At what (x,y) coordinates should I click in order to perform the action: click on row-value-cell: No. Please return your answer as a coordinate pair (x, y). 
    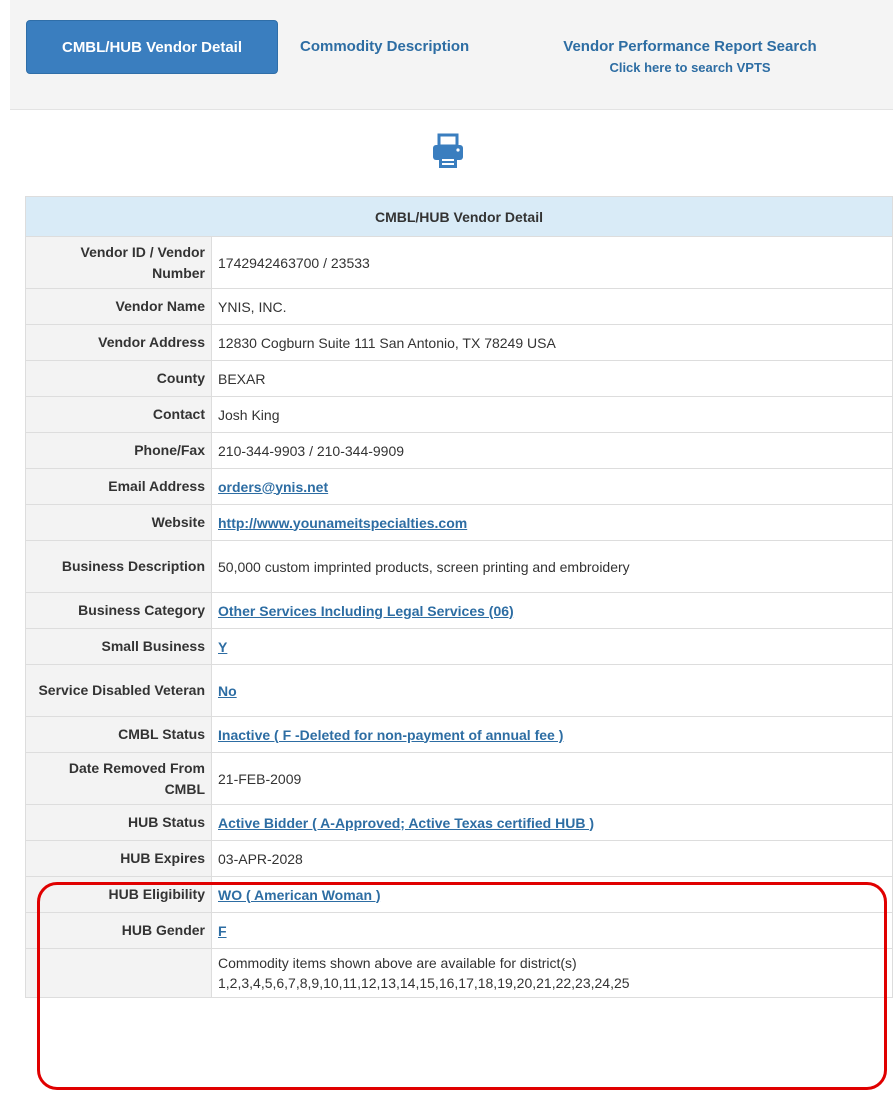
    Looking at the image, I should click on (552, 690).